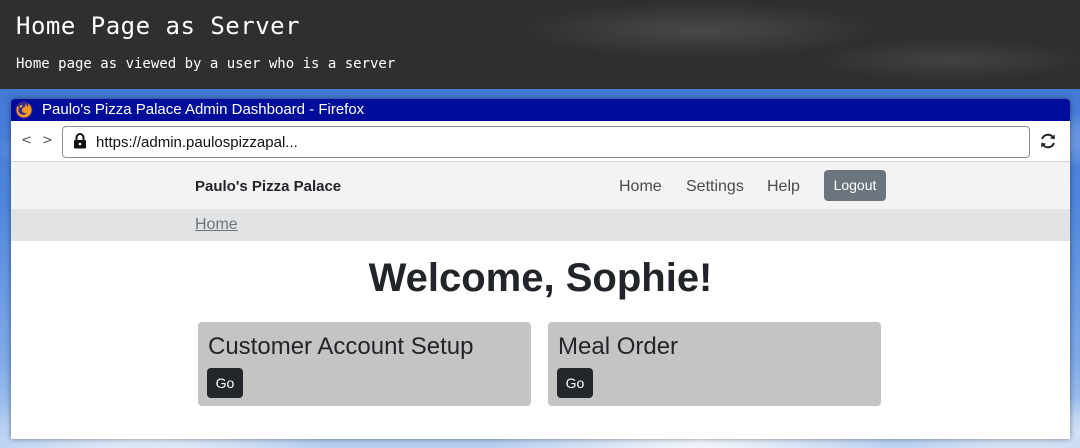 The image size is (1080, 448). I want to click on lock-icon, so click(80, 141).